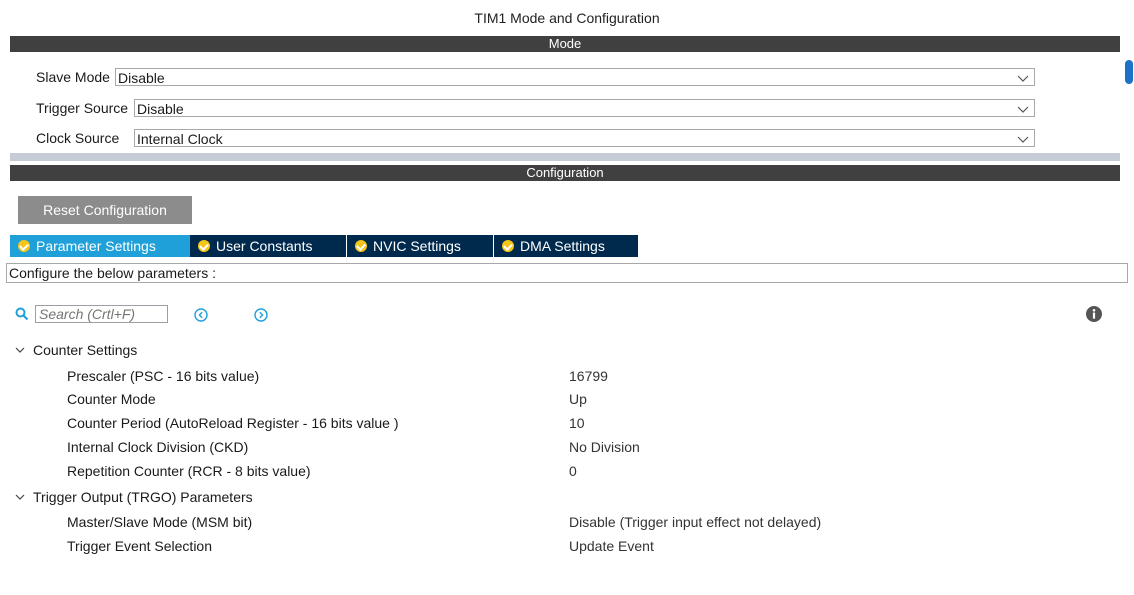  What do you see at coordinates (158, 447) in the screenshot?
I see `param-label: Internal Clock Division (CKD)` at bounding box center [158, 447].